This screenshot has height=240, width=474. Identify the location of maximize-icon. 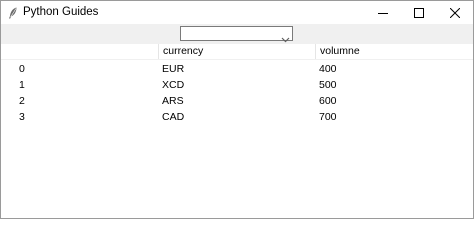
(419, 12).